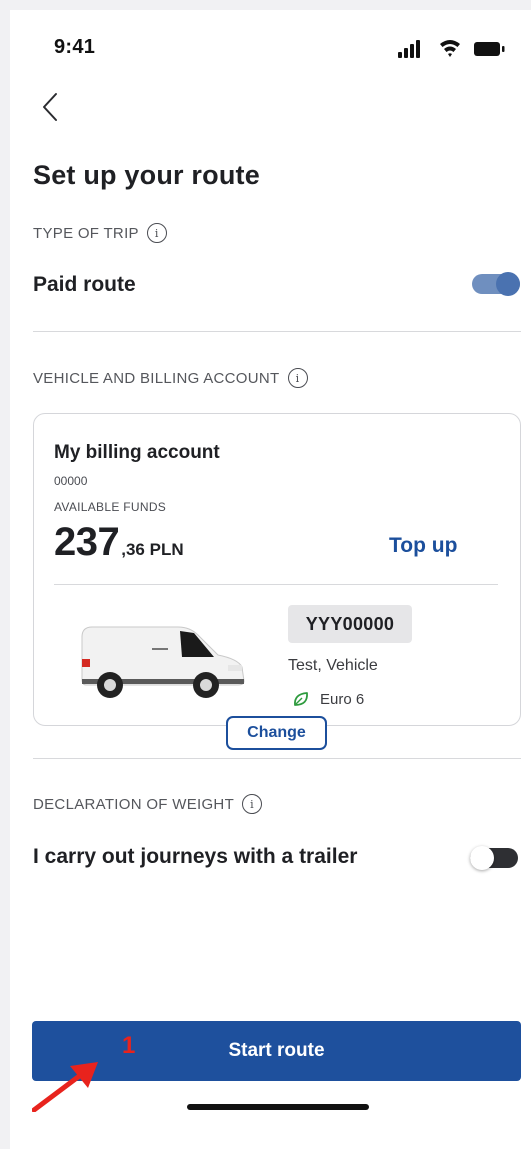  What do you see at coordinates (489, 49) in the screenshot?
I see `battery-icon` at bounding box center [489, 49].